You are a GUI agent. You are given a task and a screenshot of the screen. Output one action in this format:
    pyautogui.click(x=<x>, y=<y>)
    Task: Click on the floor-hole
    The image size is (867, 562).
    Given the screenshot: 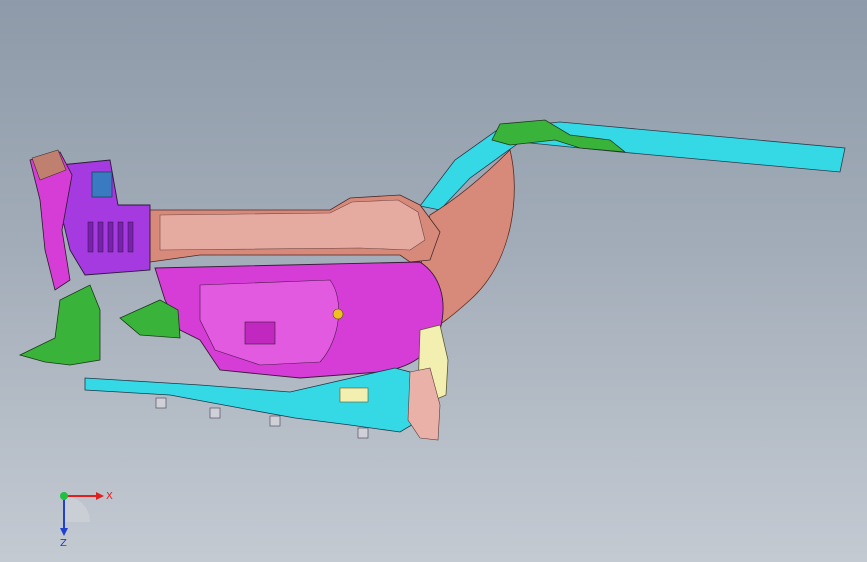 What is the action you would take?
    pyautogui.click(x=338, y=314)
    